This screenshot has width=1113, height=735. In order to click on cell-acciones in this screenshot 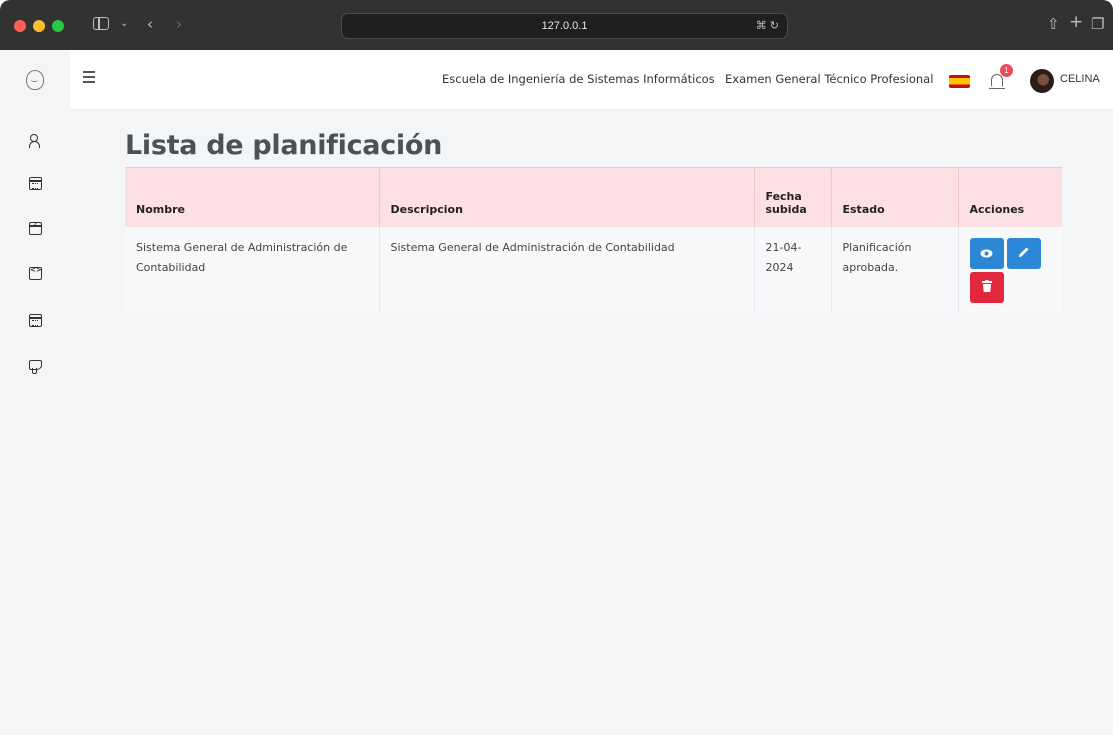, I will do `click(1010, 269)`.